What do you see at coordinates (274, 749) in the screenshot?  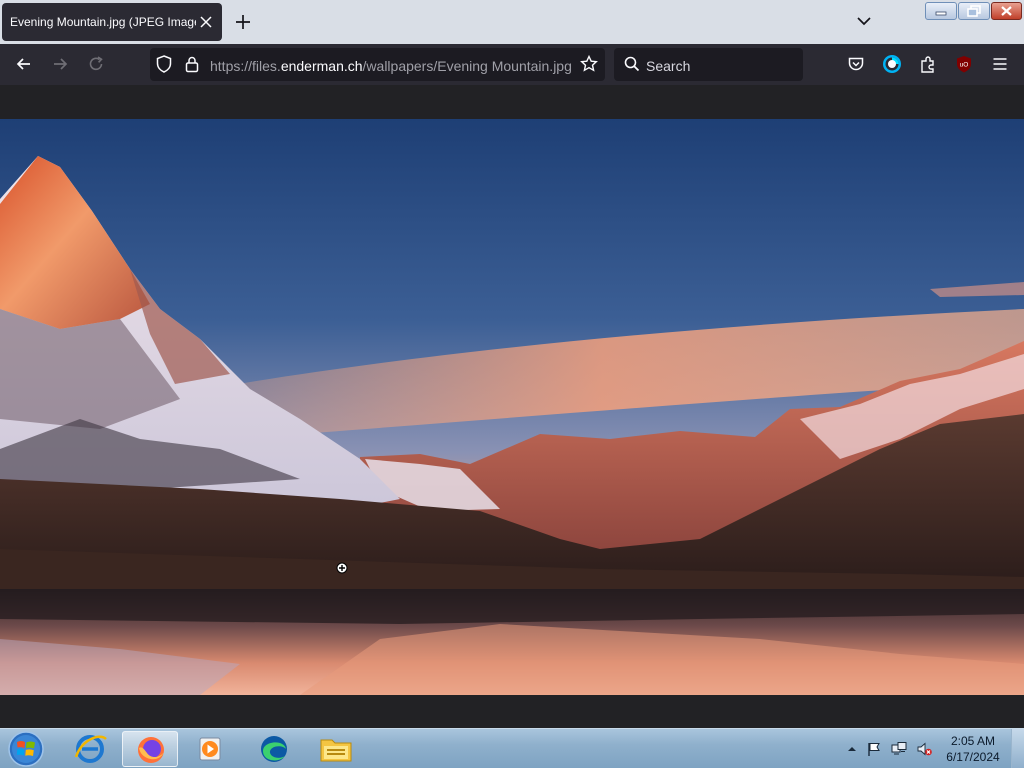 I see `edge-icon` at bounding box center [274, 749].